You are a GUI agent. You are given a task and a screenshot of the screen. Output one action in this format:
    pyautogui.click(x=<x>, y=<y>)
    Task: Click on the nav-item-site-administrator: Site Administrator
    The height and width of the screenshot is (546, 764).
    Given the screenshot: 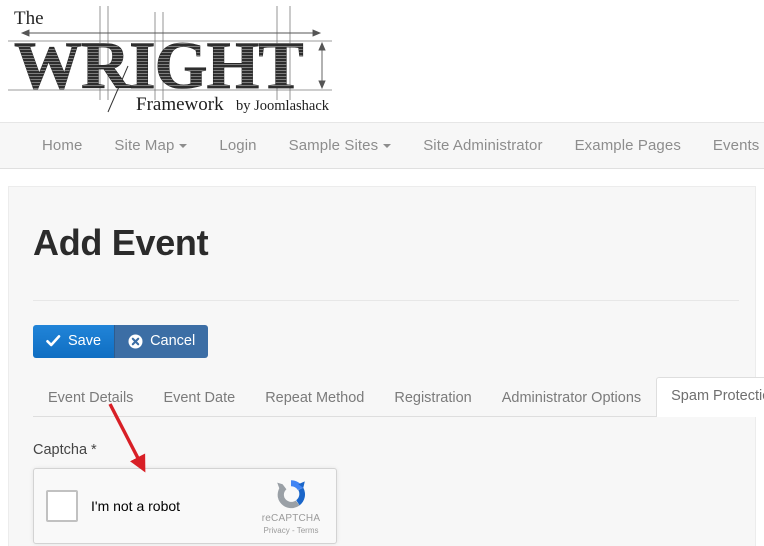 What is the action you would take?
    pyautogui.click(x=482, y=145)
    